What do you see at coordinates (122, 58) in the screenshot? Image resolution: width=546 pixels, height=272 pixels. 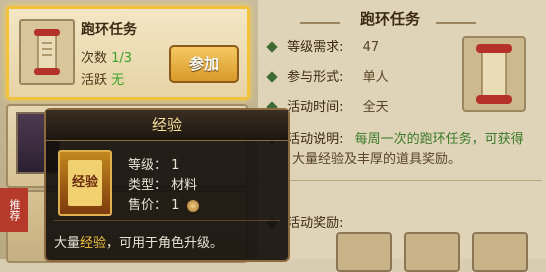 I see `count-value: 1/3` at bounding box center [122, 58].